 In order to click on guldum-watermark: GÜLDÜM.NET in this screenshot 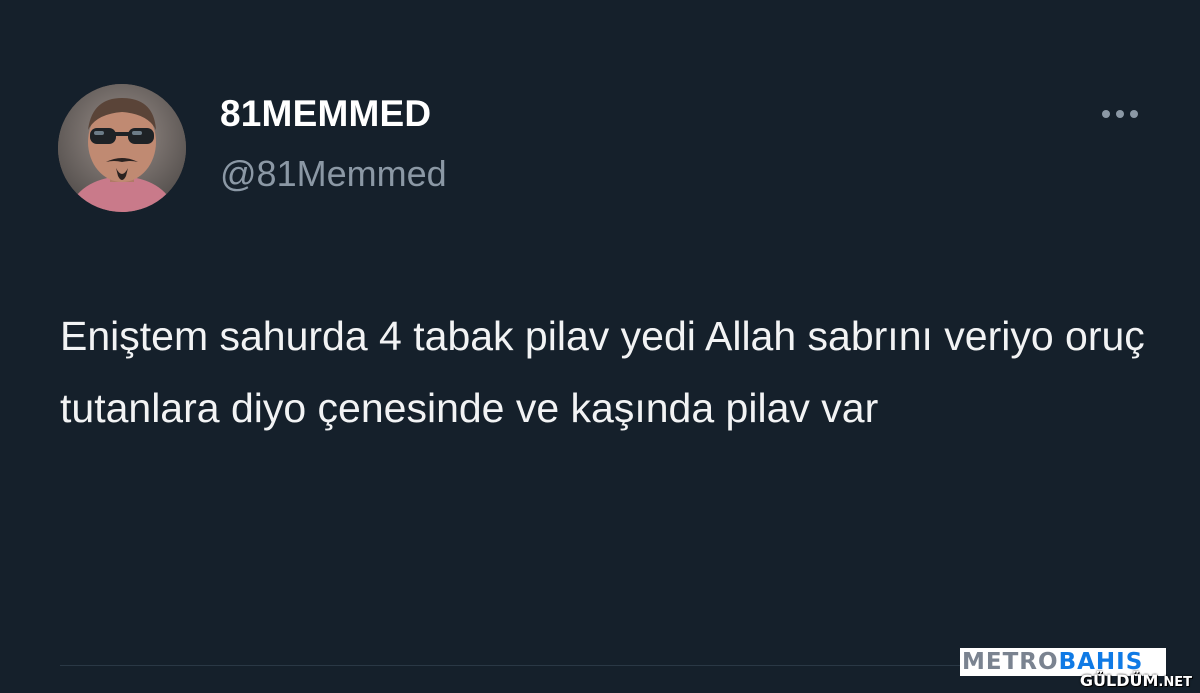, I will do `click(1136, 680)`.